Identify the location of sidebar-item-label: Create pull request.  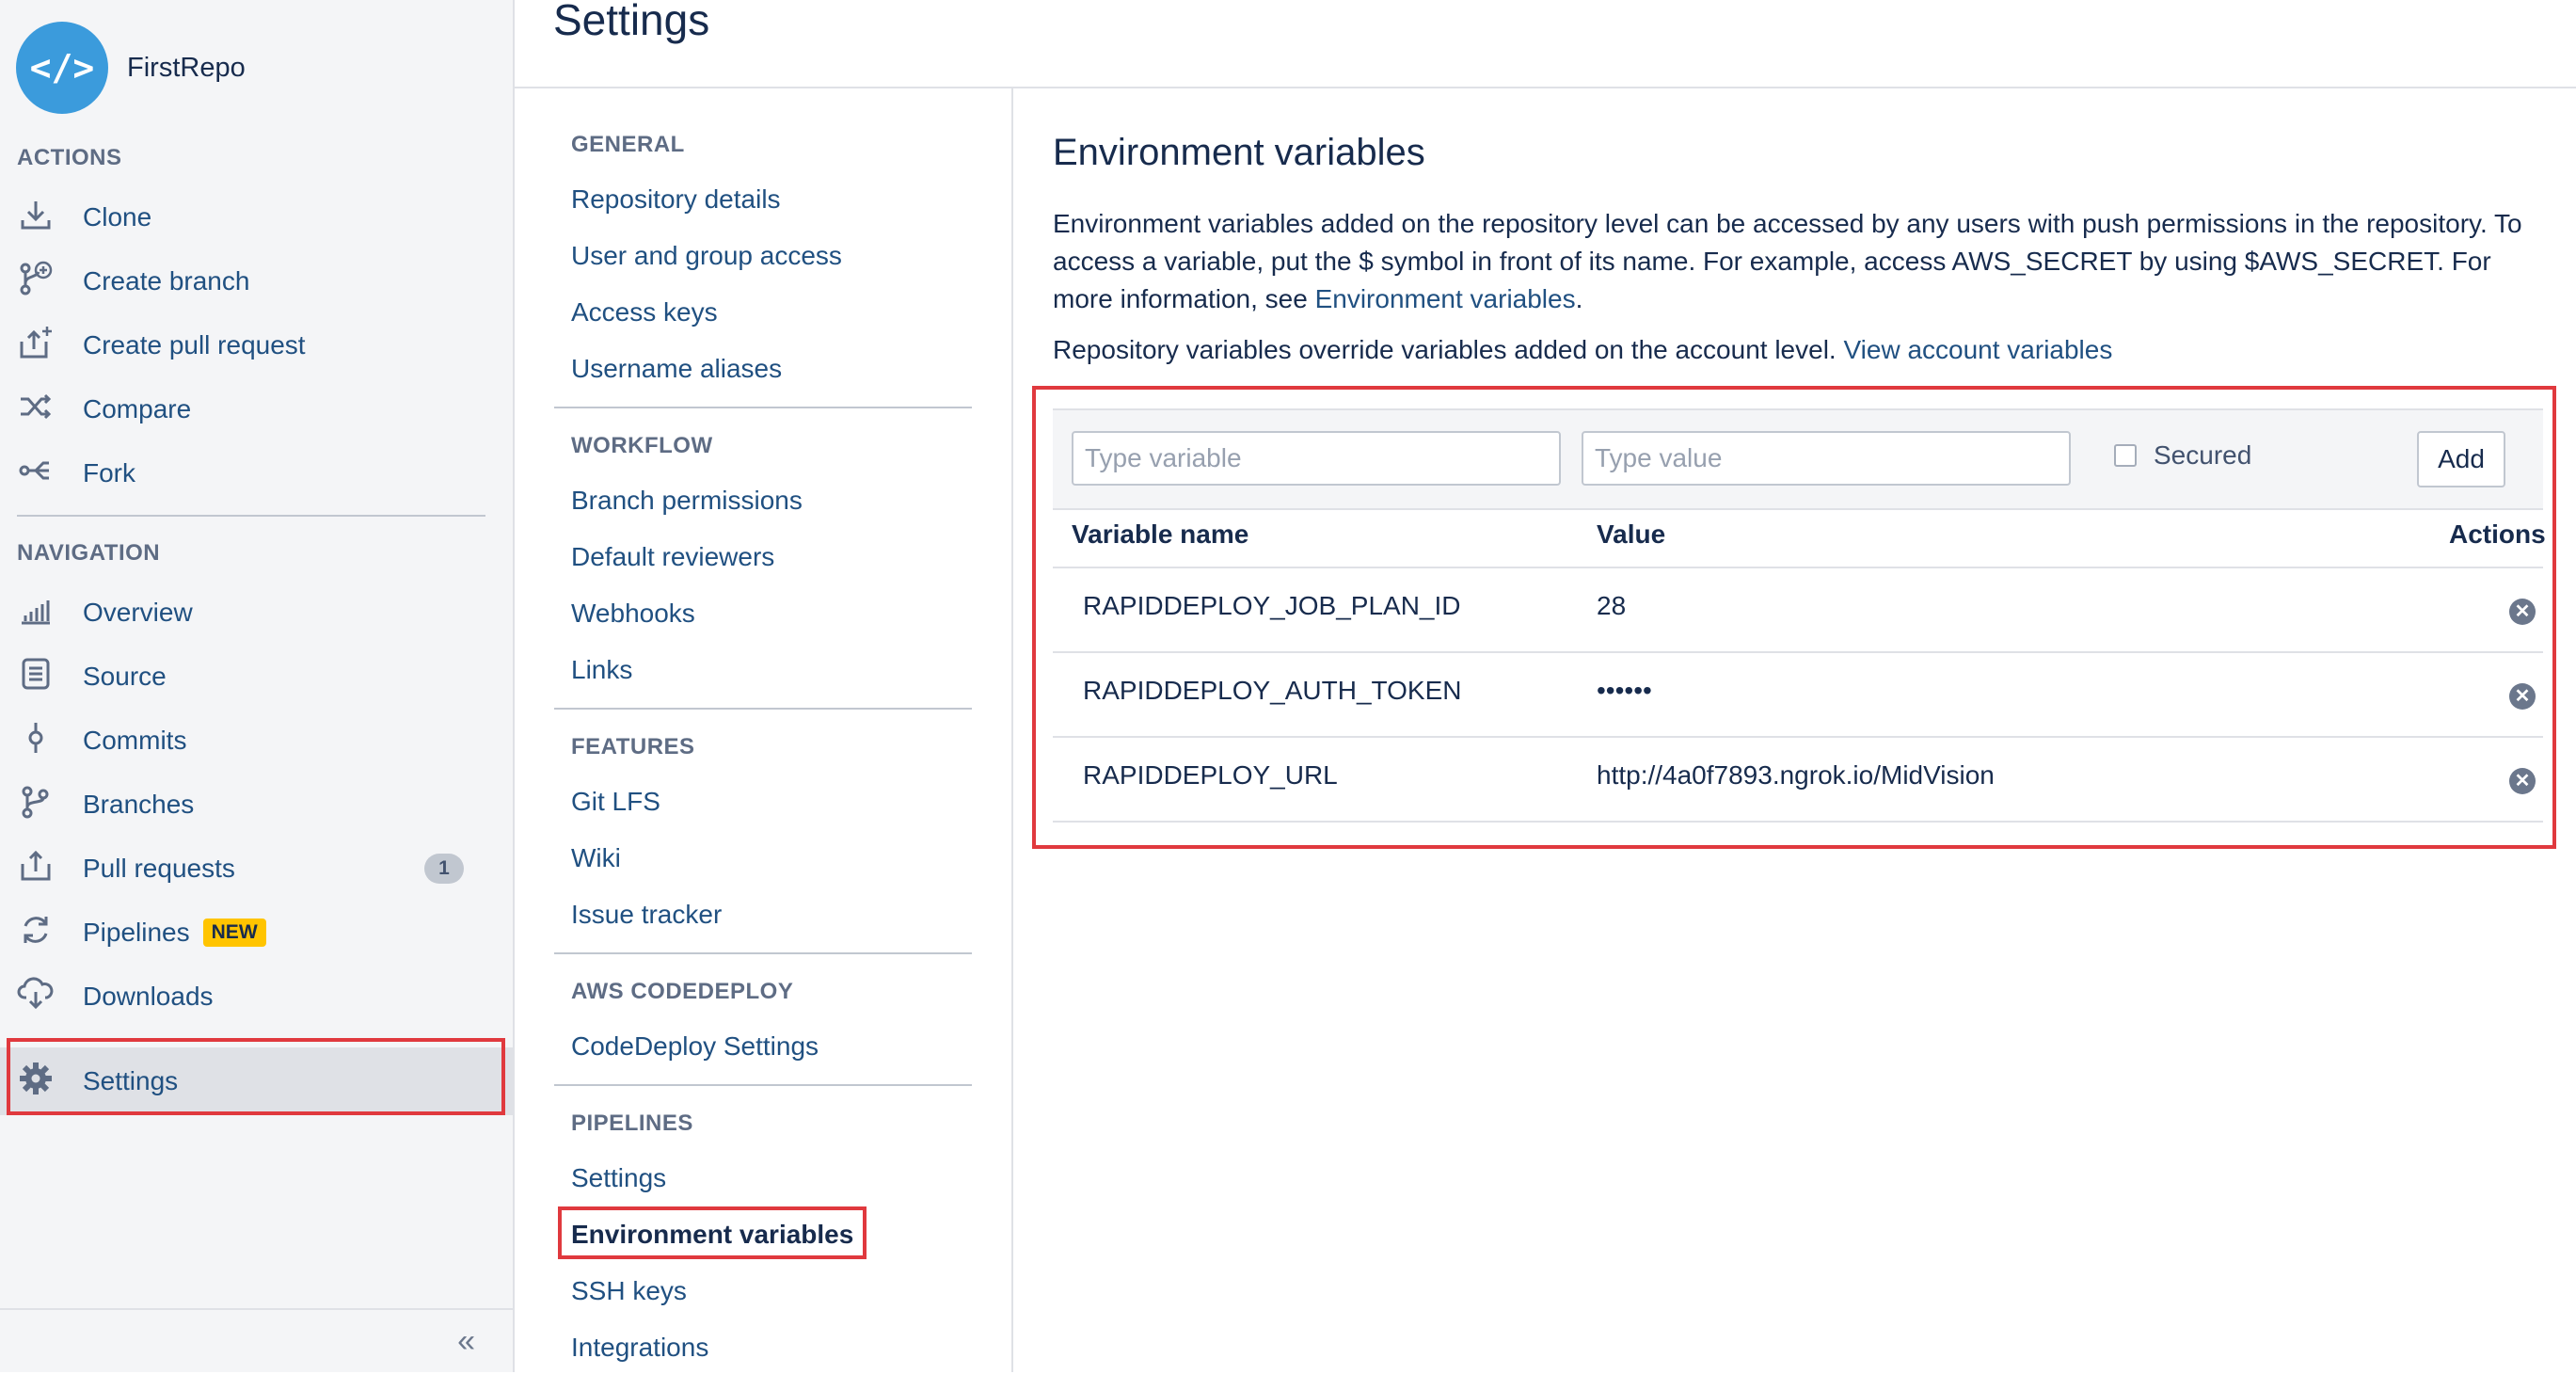
(194, 344).